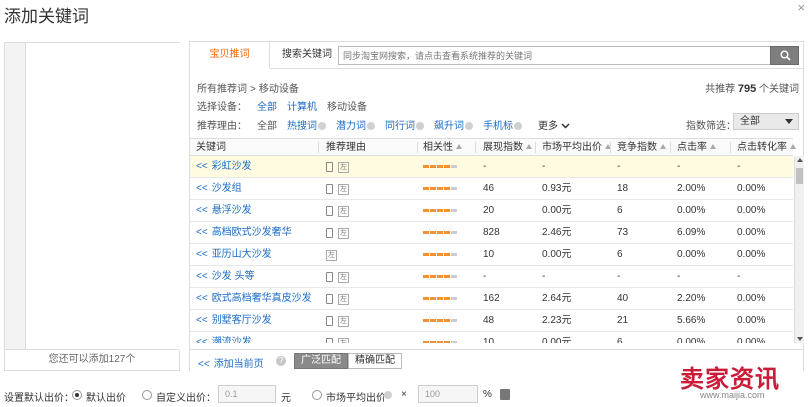 This screenshot has height=407, width=811. What do you see at coordinates (554, 55) in the screenshot?
I see `search-input` at bounding box center [554, 55].